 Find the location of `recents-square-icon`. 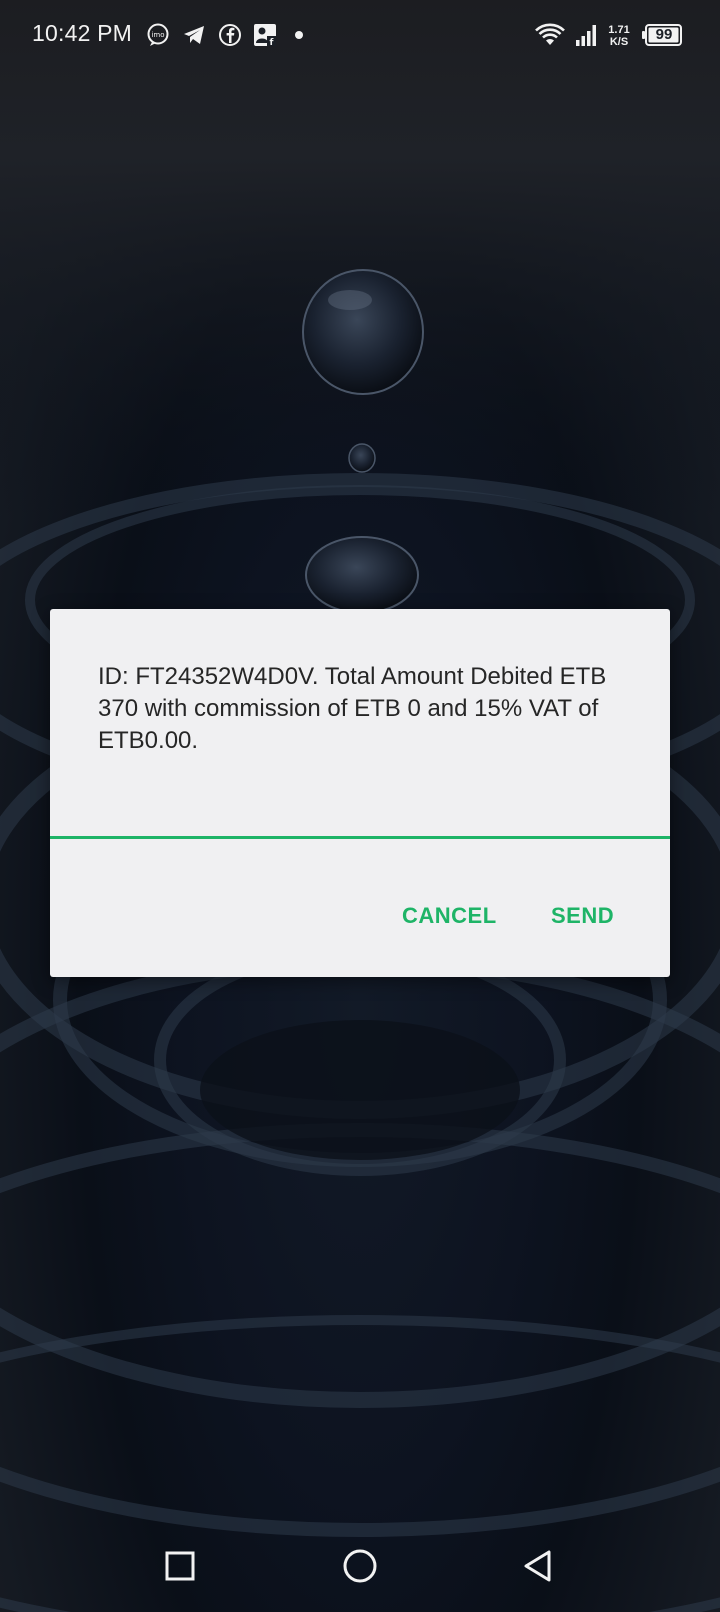

recents-square-icon is located at coordinates (180, 1566).